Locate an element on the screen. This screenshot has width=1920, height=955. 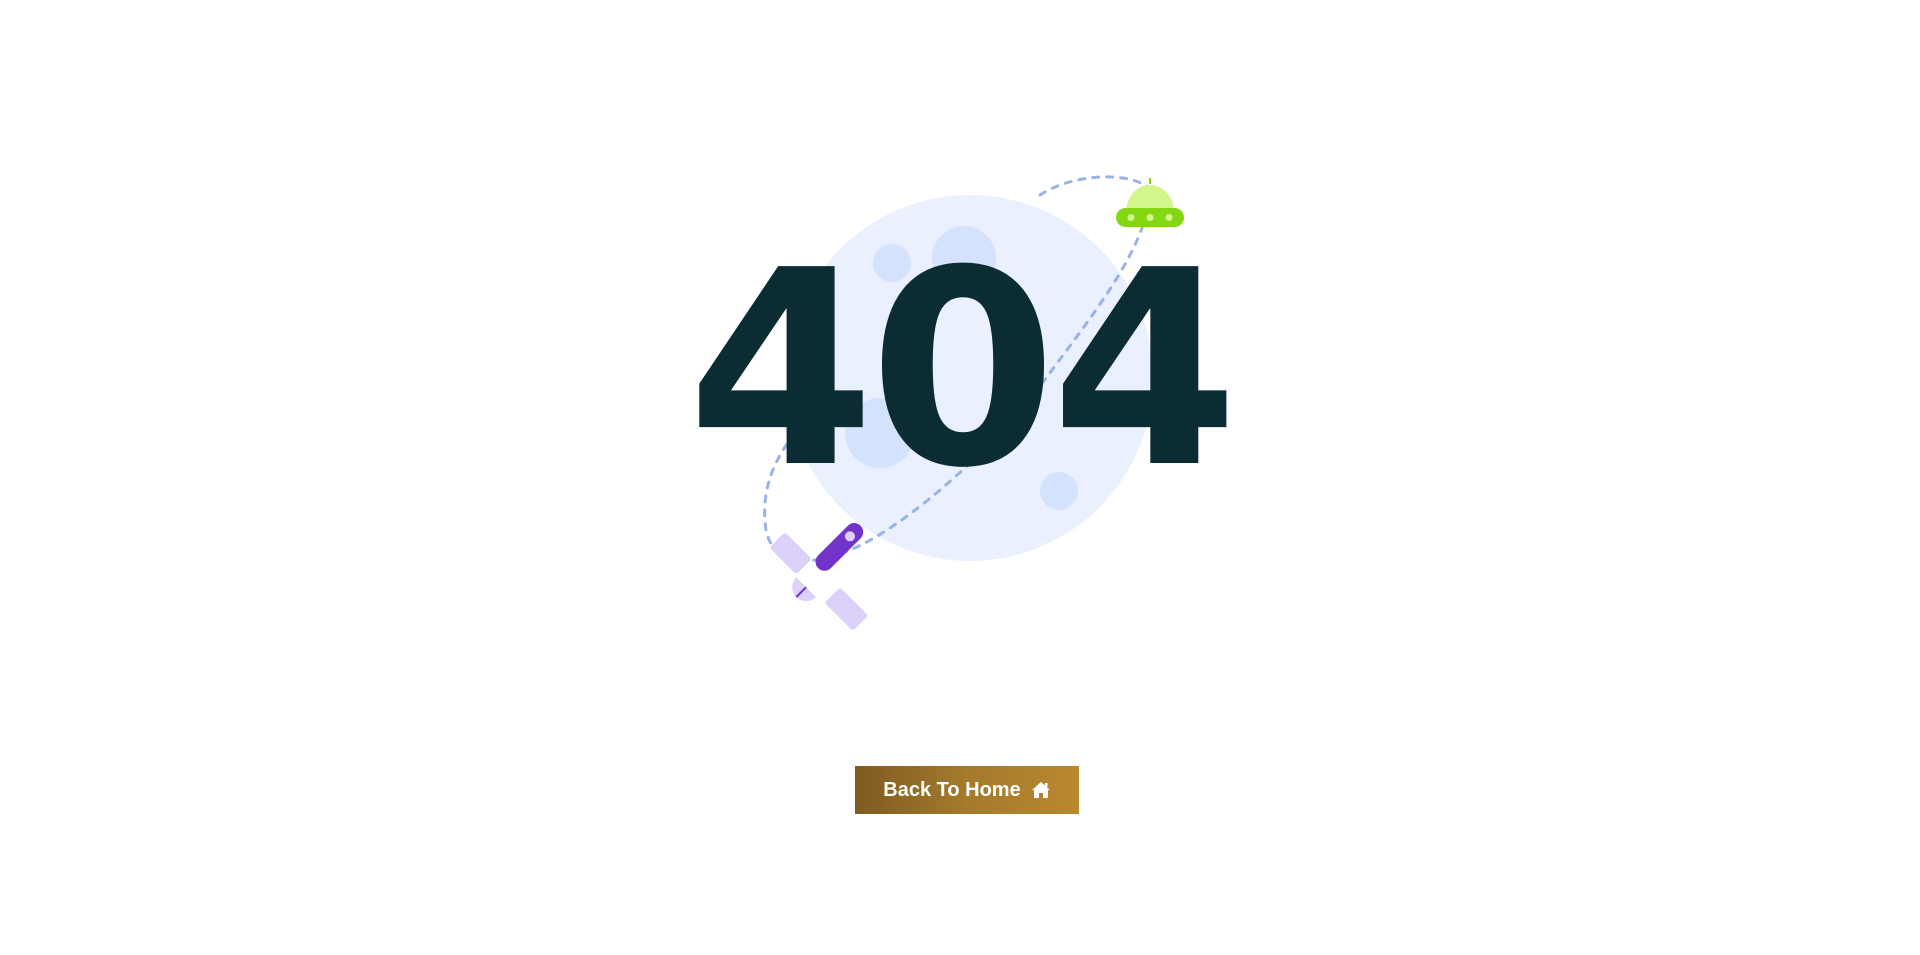
back-to-home-button: Back To Home is located at coordinates (967, 790).